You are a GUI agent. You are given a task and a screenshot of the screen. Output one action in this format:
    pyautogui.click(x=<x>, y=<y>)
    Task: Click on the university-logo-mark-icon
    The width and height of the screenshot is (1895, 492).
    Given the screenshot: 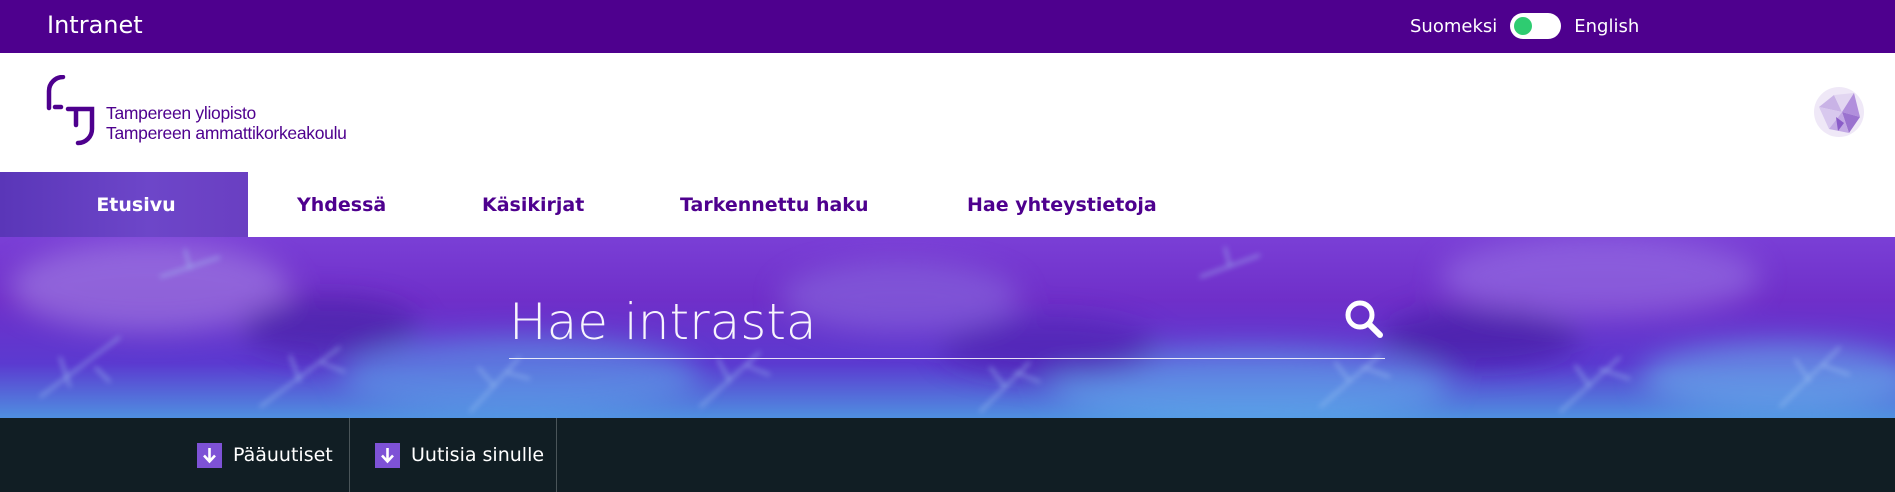 What is the action you would take?
    pyautogui.click(x=70, y=110)
    